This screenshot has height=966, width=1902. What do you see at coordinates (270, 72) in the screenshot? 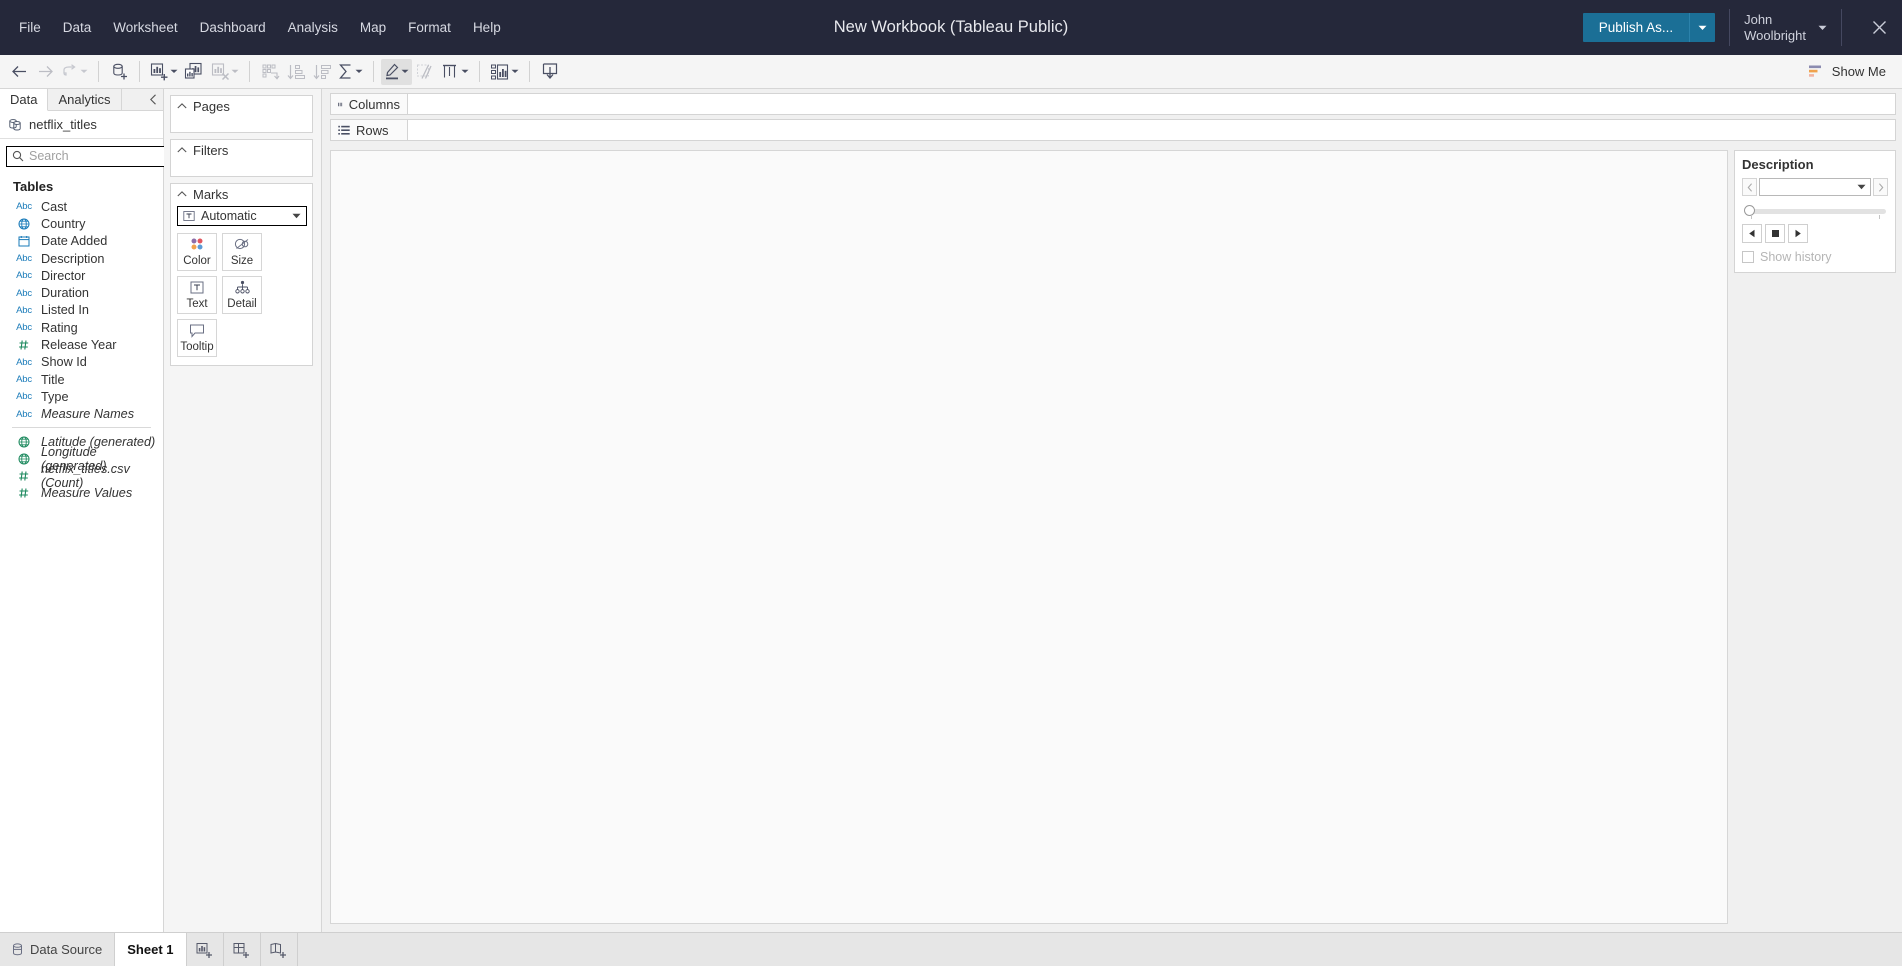
I see `swap-rows-columns-button` at bounding box center [270, 72].